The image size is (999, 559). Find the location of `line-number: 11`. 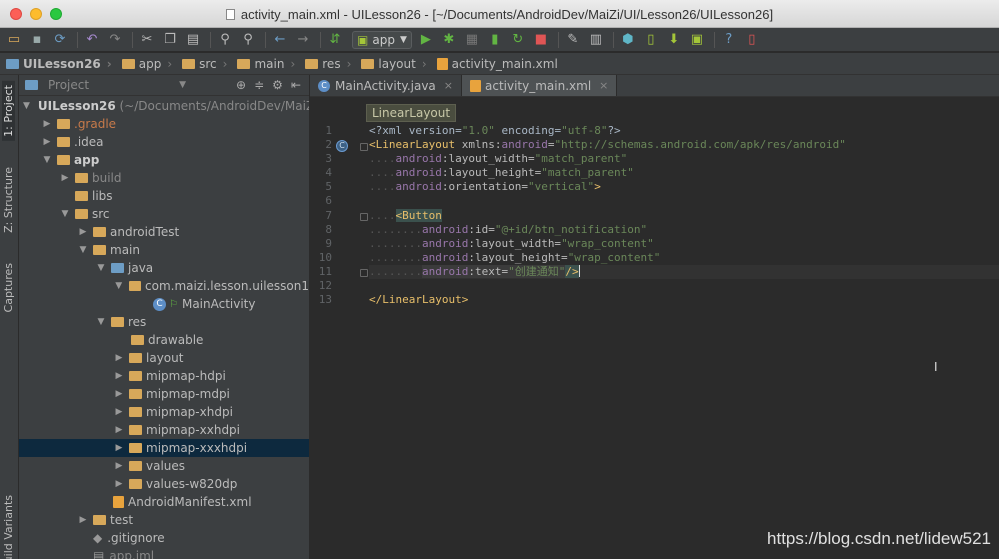

line-number: 11 is located at coordinates (325, 271).